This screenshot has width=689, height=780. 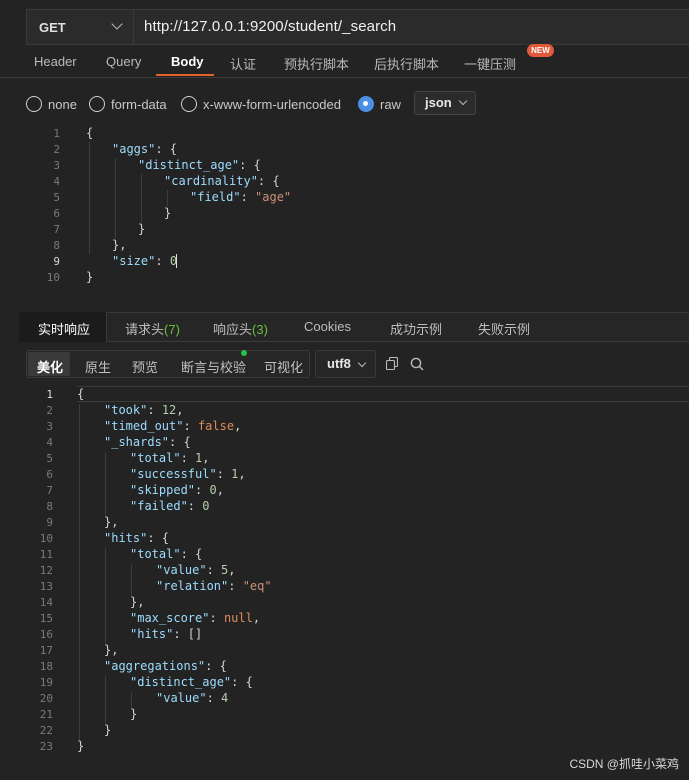 I want to click on line-number: 23, so click(x=46, y=746).